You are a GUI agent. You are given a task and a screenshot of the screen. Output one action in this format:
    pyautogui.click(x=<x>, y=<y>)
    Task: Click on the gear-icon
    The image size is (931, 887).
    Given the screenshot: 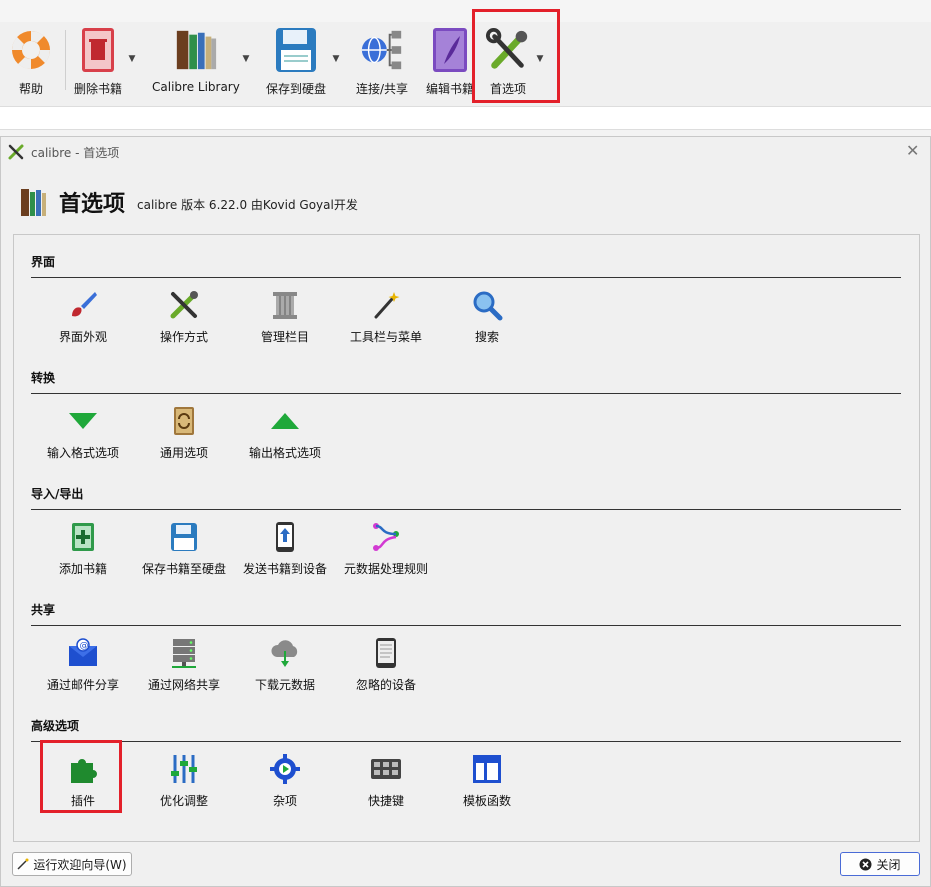 What is the action you would take?
    pyautogui.click(x=285, y=769)
    